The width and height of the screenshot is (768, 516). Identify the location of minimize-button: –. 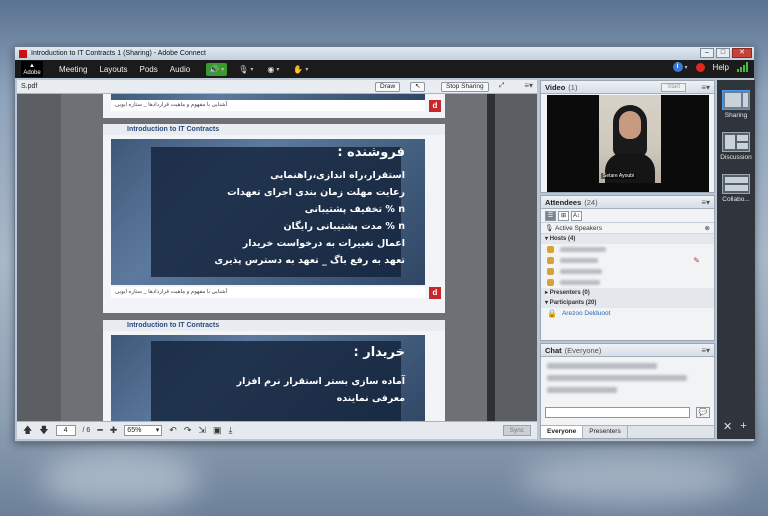
(707, 53).